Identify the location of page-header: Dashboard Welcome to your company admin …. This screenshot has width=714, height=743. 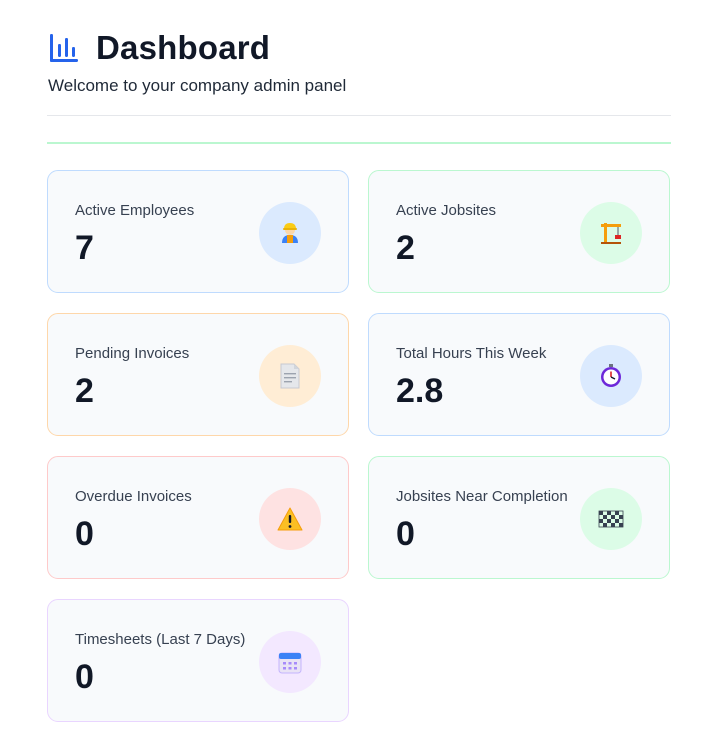
(359, 62).